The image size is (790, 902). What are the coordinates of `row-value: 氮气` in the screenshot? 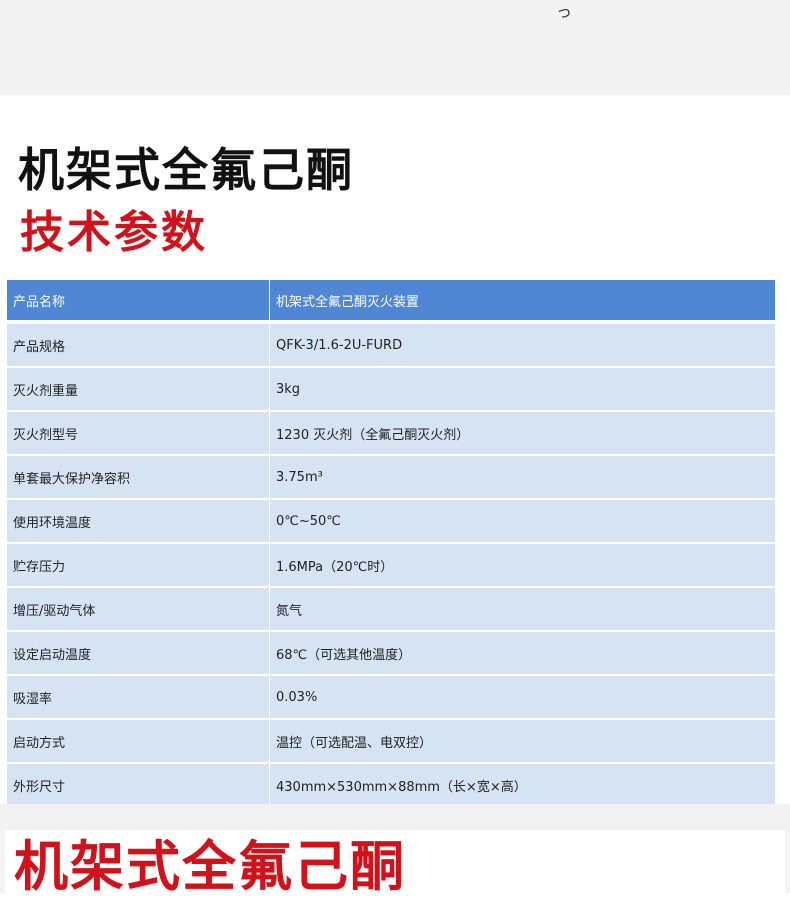 It's located at (522, 609).